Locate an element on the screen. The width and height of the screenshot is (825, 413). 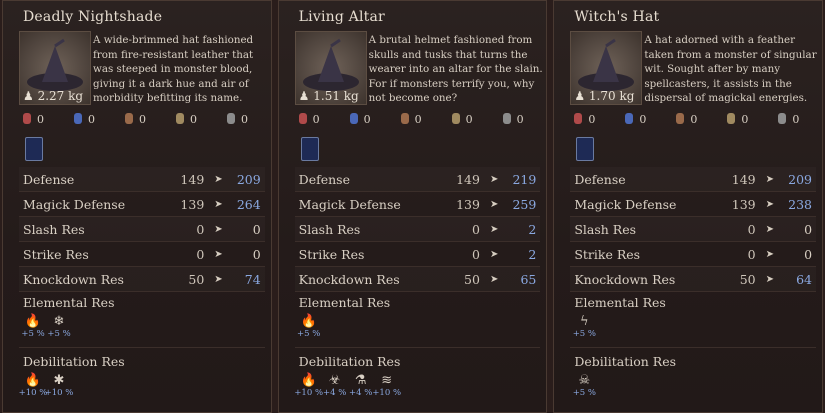
wave-icon: ≋ +10 % is located at coordinates (386, 385).